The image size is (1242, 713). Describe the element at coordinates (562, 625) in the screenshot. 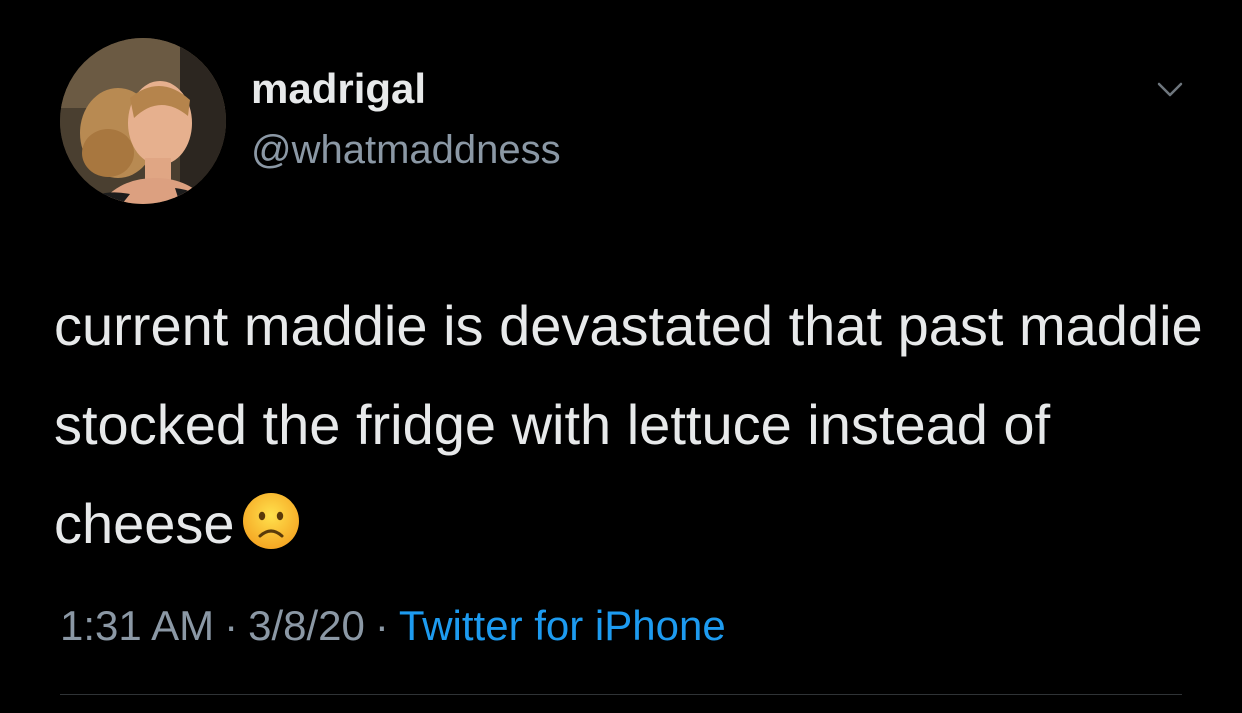

I see `tweet-source-link: Twitter for iPhone` at that location.